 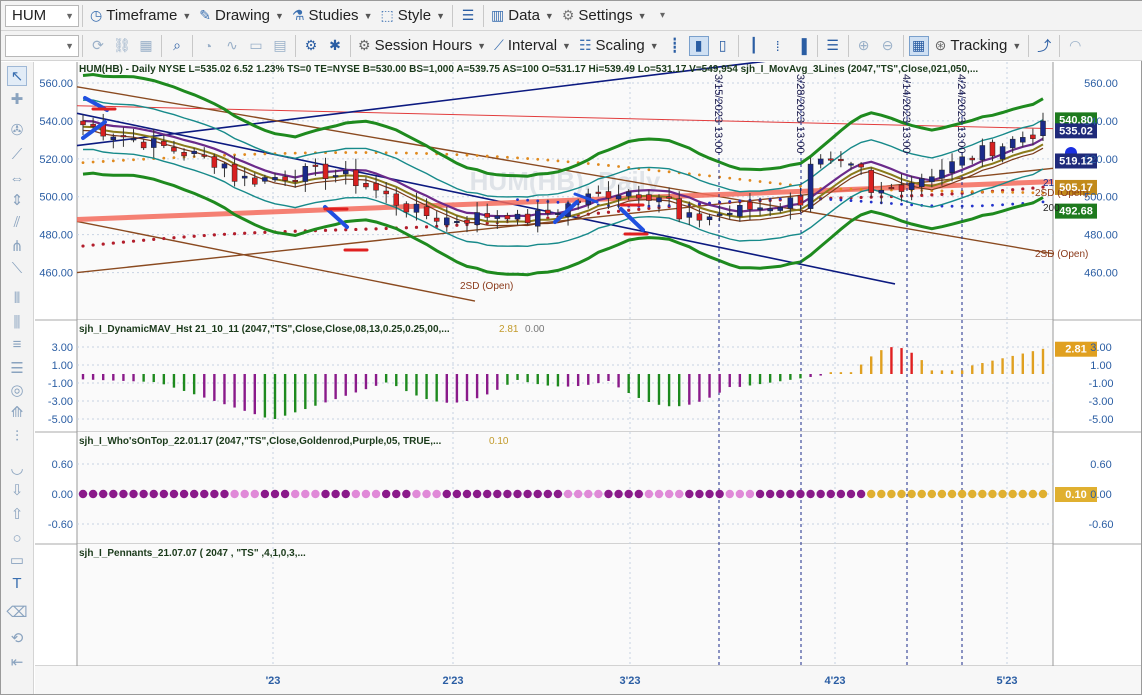 I want to click on ray-icon: ⟍, so click(x=17, y=268).